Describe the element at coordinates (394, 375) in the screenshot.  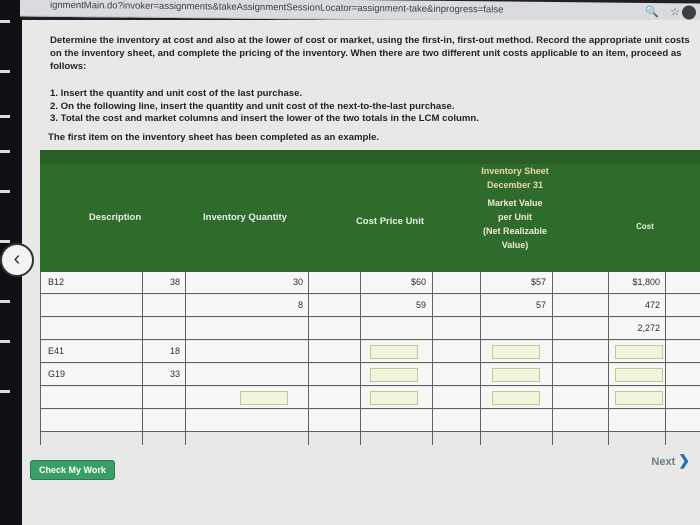
I see `row5-unit-cost-input` at that location.